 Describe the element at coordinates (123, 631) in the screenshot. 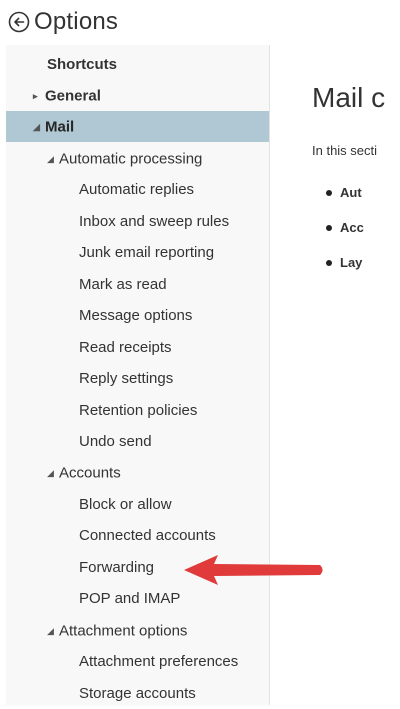

I see `sidebar-group-label: Attachment options` at that location.